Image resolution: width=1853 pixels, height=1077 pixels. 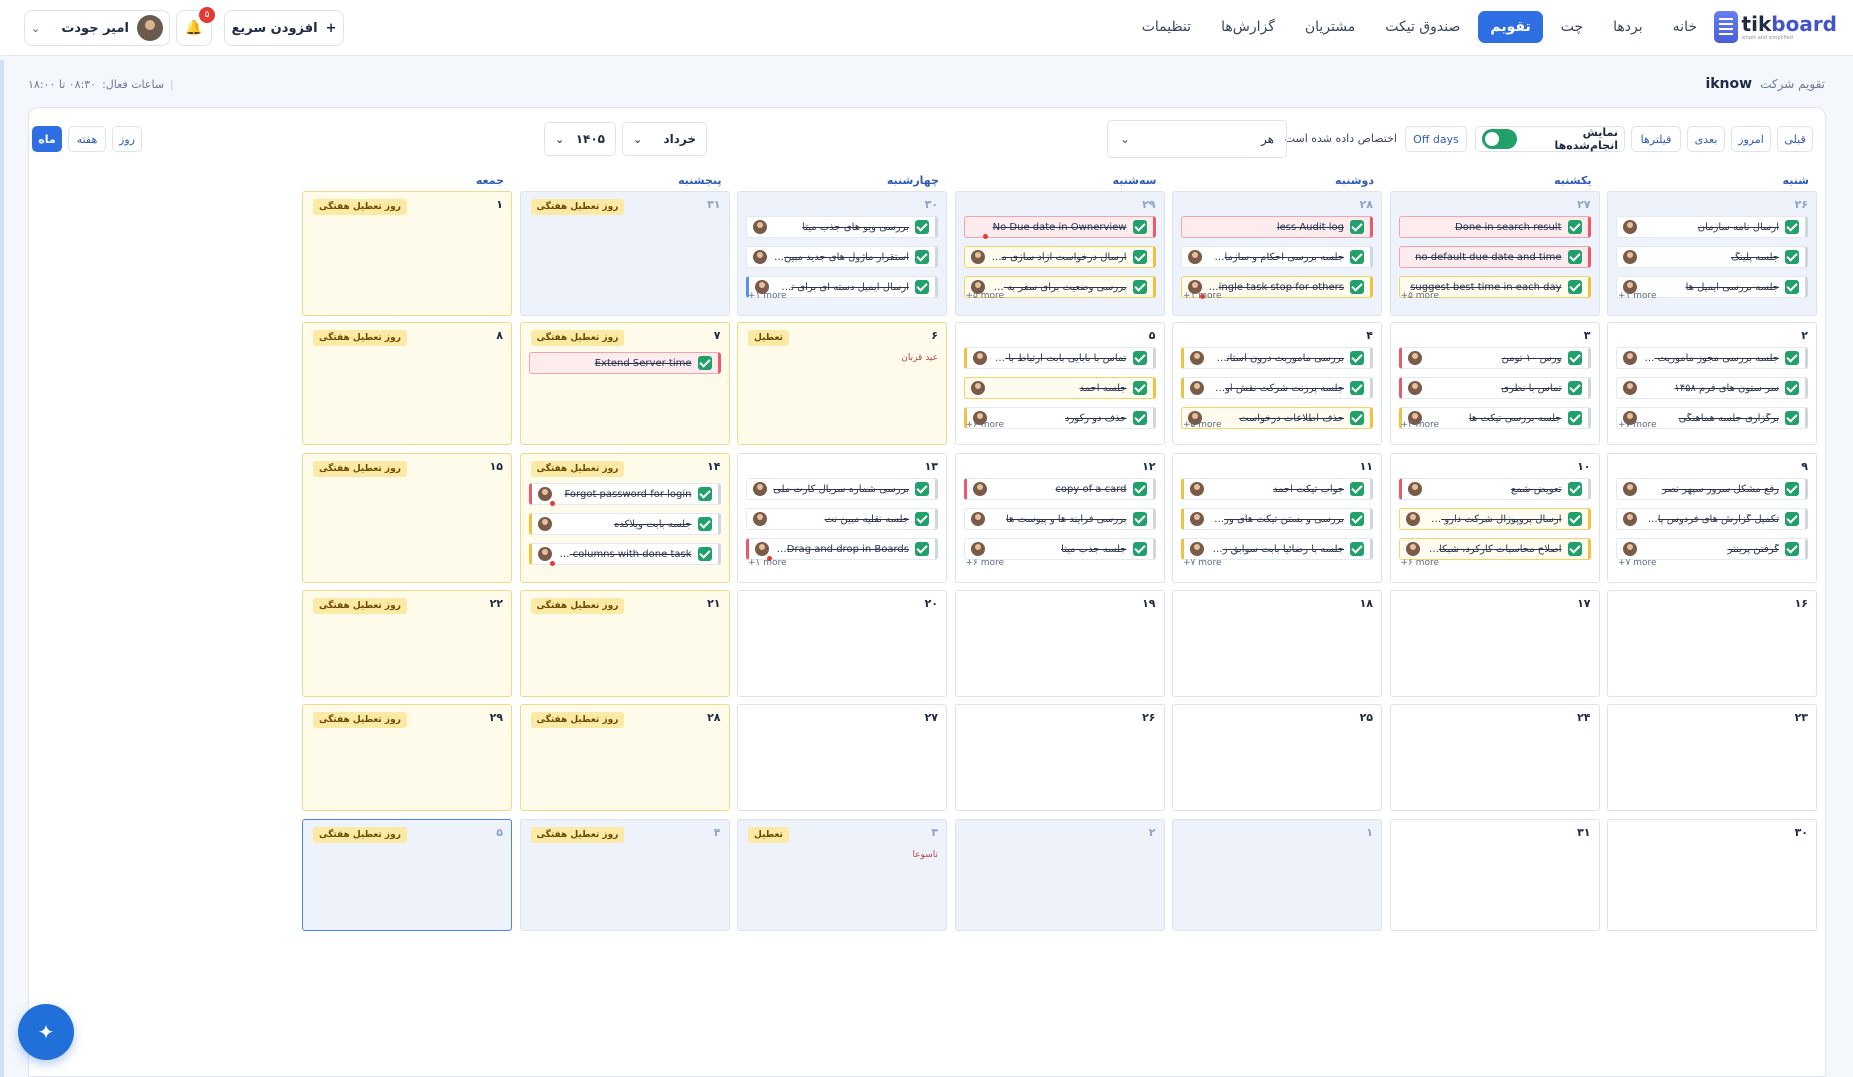 I want to click on filters-button: فیلترها, so click(x=1656, y=139).